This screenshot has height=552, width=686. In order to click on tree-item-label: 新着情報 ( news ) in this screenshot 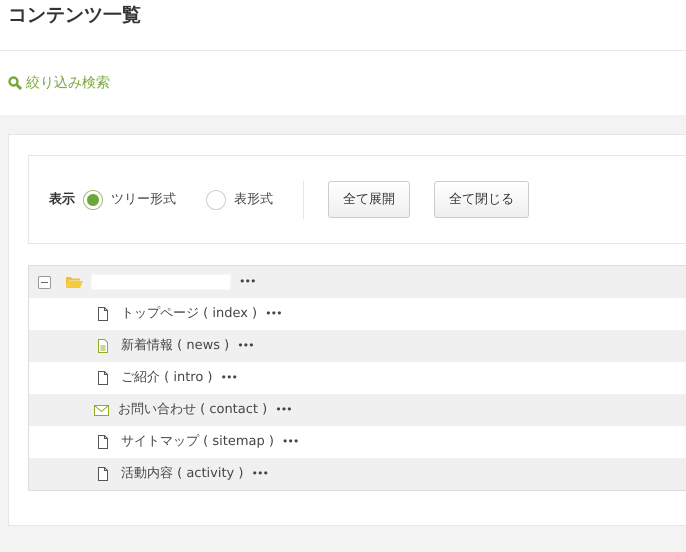, I will do `click(175, 346)`.